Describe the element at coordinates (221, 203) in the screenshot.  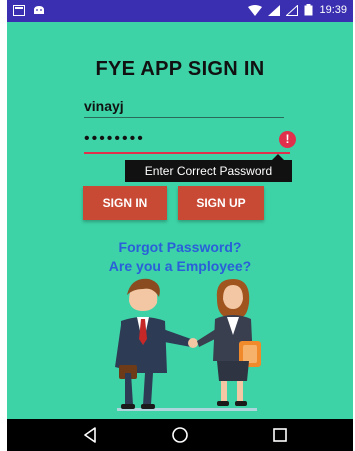
I see `sign-up-button: SIGN UP` at that location.